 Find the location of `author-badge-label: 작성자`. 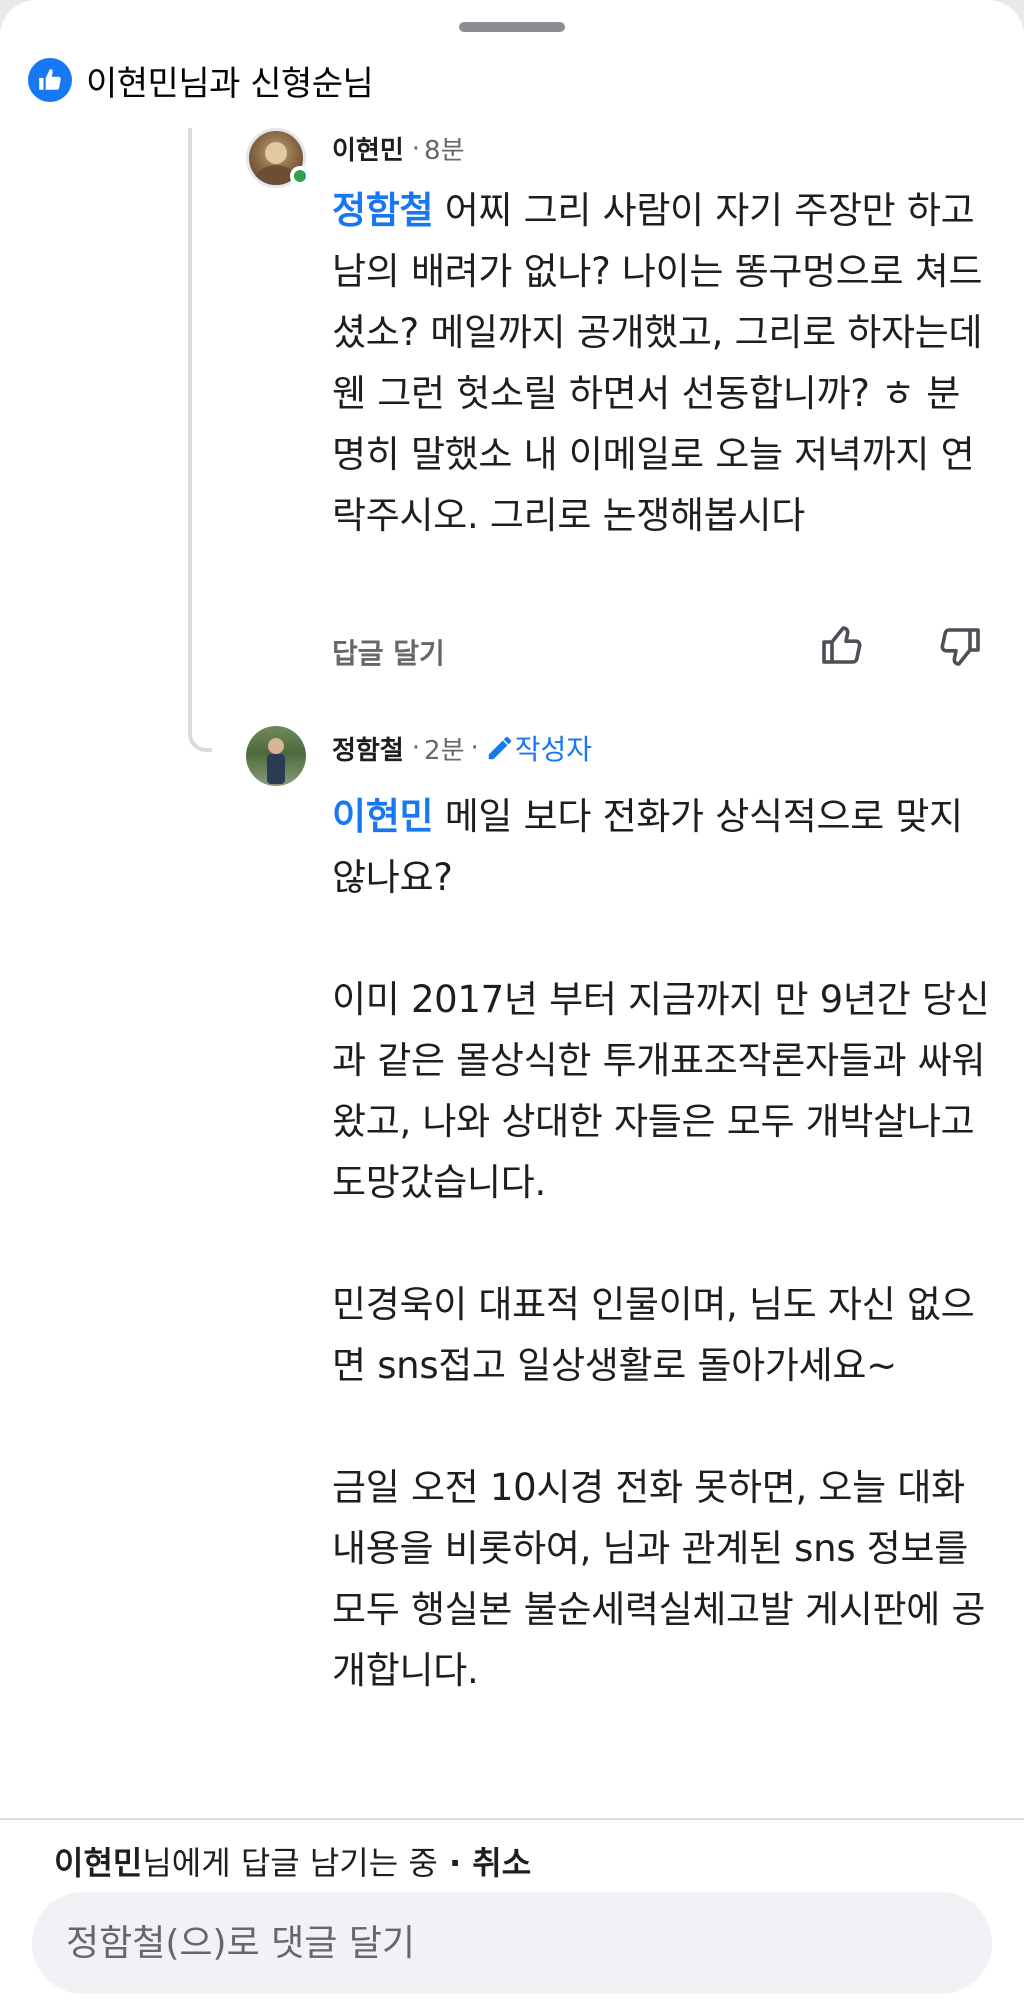

author-badge-label: 작성자 is located at coordinates (553, 749).